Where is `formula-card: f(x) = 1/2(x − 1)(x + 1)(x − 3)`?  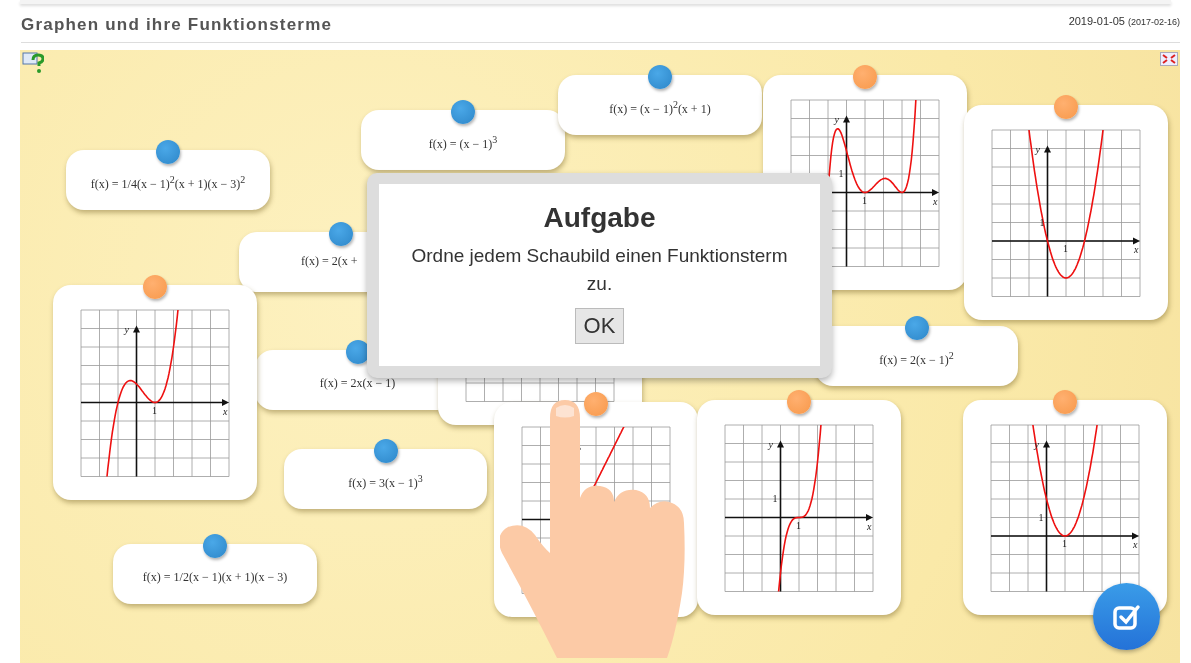 formula-card: f(x) = 1/2(x − 1)(x + 1)(x − 3) is located at coordinates (215, 574).